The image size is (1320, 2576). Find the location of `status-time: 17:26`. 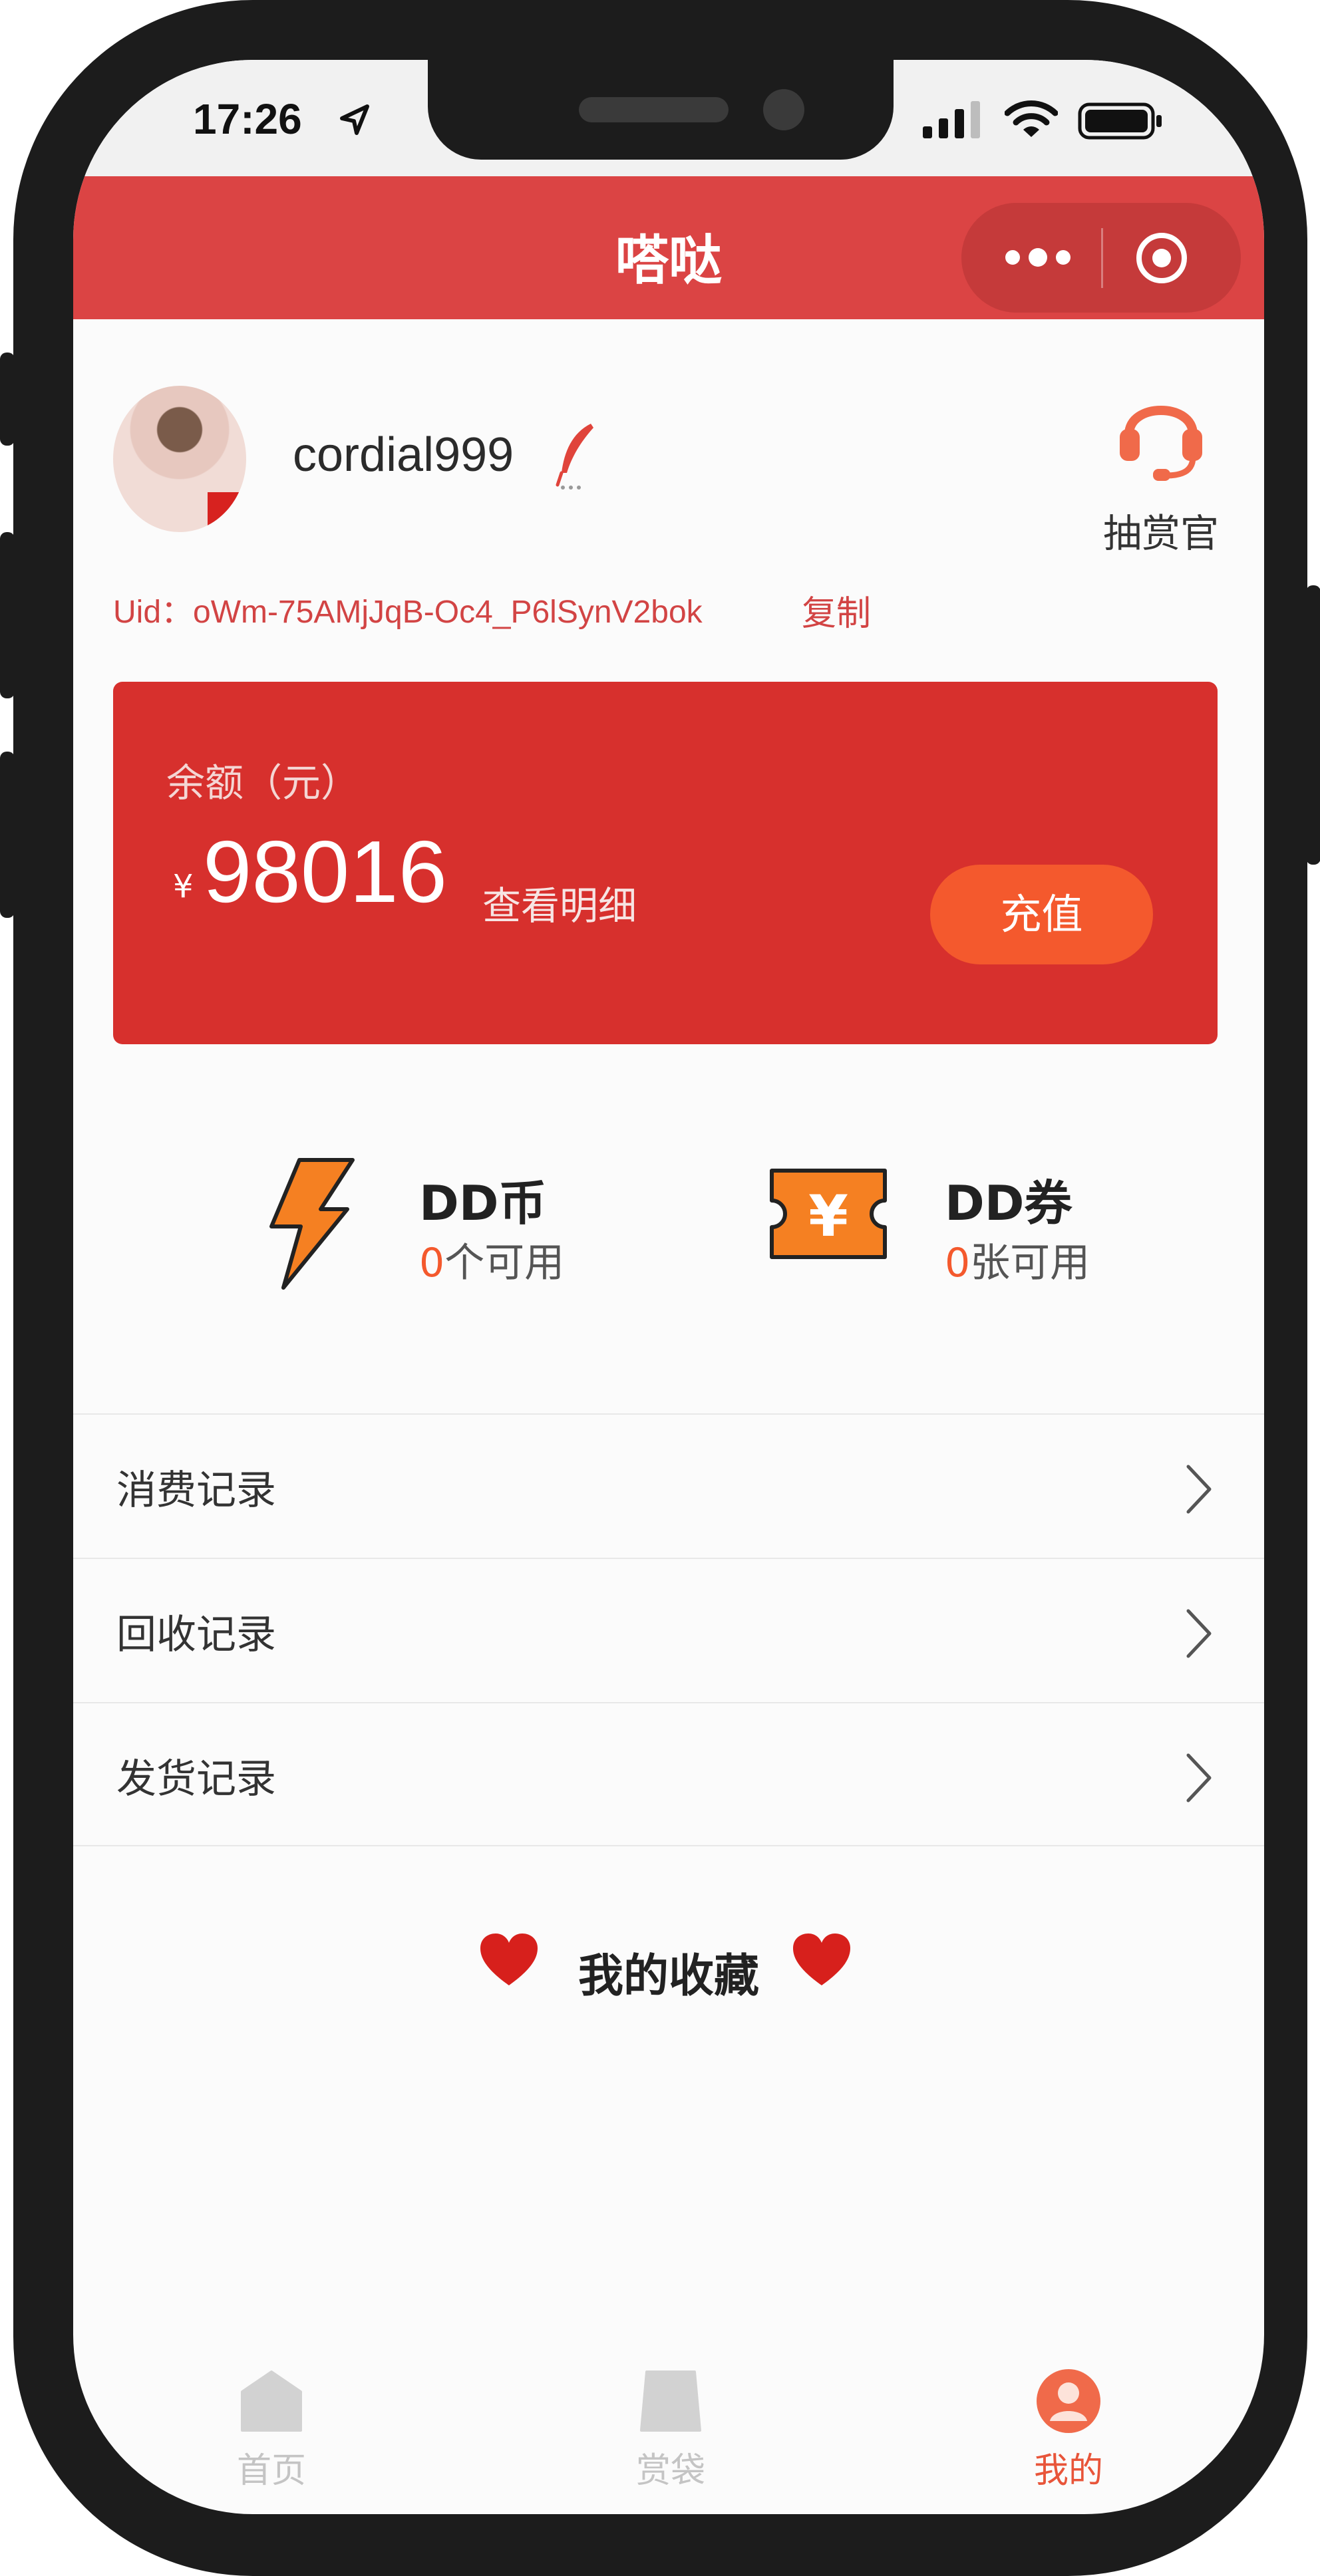

status-time: 17:26 is located at coordinates (247, 119).